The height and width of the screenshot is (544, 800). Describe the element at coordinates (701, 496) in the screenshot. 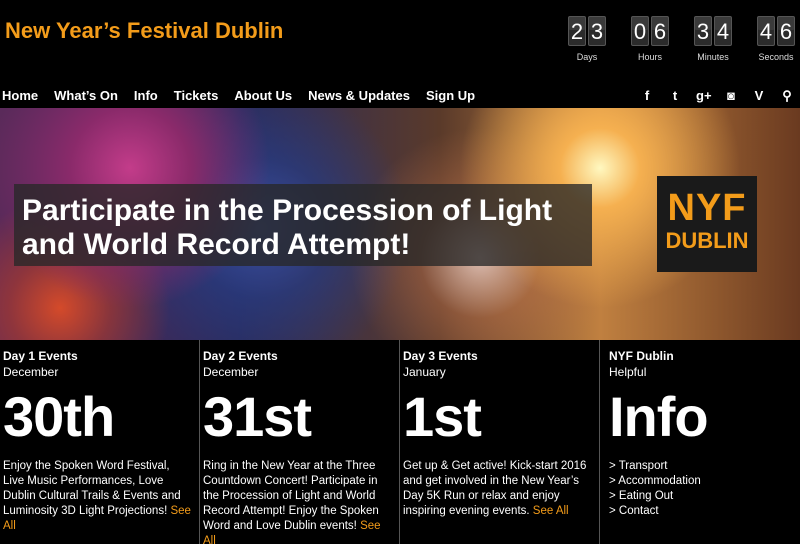

I see `eating-out-link: > Eating Out` at that location.